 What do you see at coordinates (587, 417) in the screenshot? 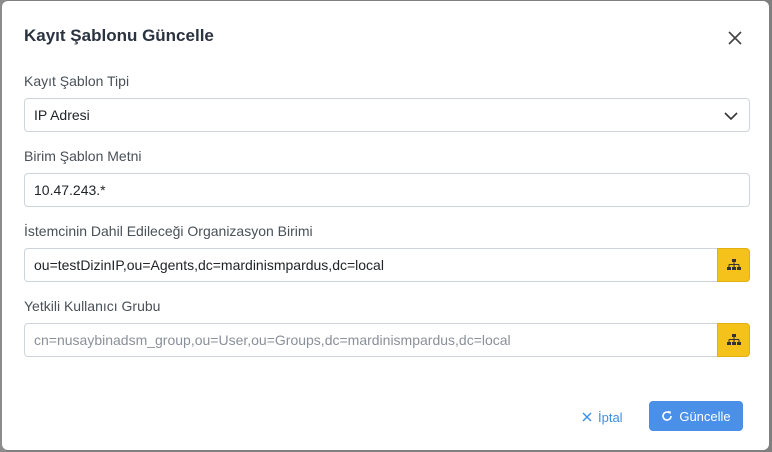
I see `x-icon` at bounding box center [587, 417].